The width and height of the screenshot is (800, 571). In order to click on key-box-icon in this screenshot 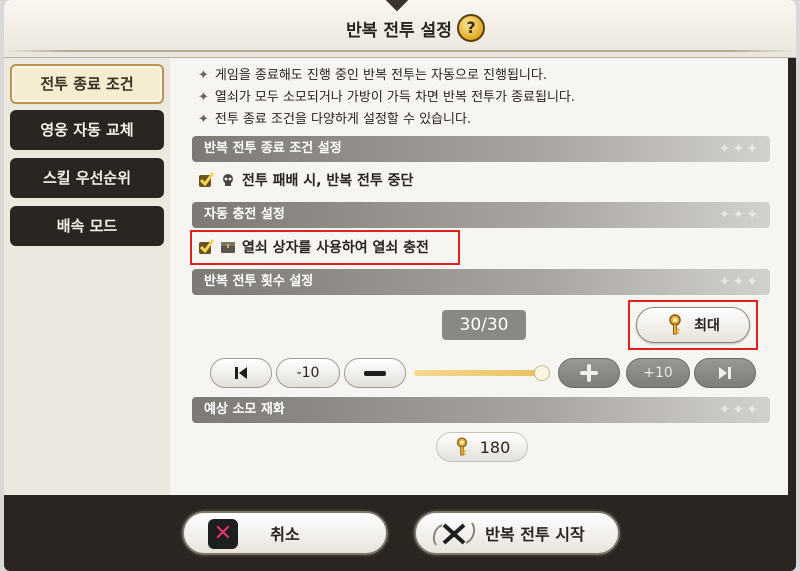, I will do `click(228, 247)`.